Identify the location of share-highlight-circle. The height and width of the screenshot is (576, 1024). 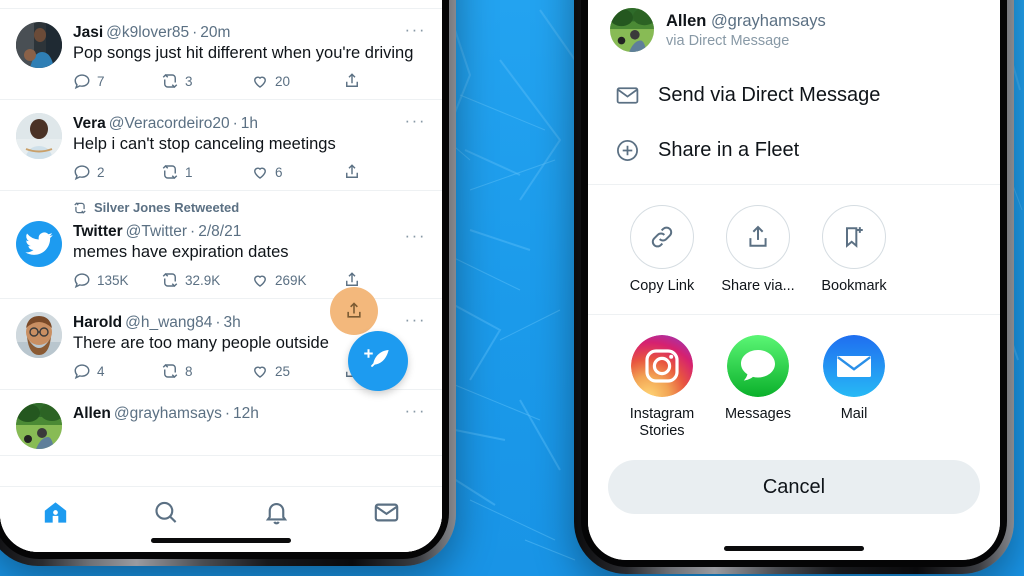
(354, 311).